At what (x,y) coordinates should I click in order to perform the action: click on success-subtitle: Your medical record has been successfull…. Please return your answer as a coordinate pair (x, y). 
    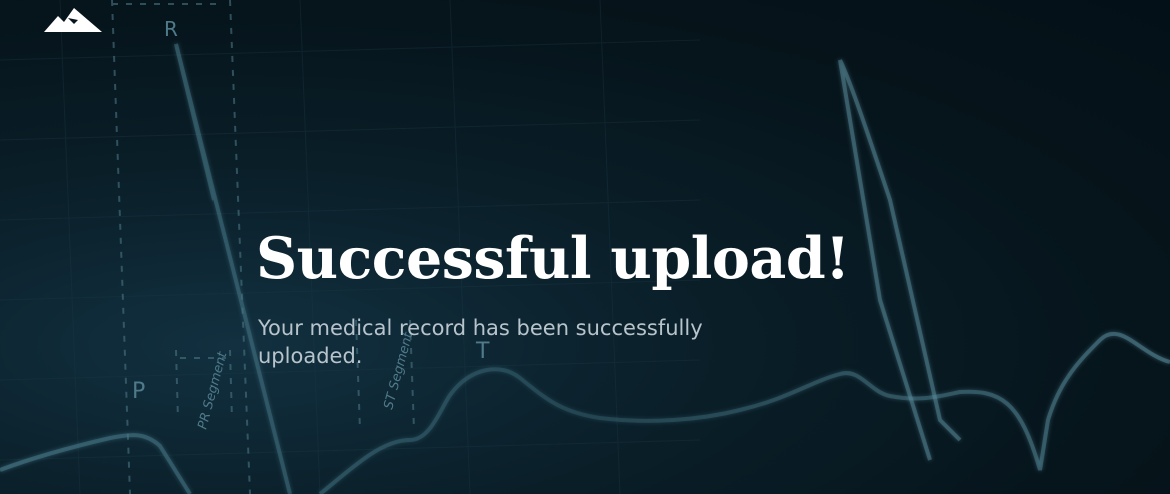
    Looking at the image, I should click on (480, 342).